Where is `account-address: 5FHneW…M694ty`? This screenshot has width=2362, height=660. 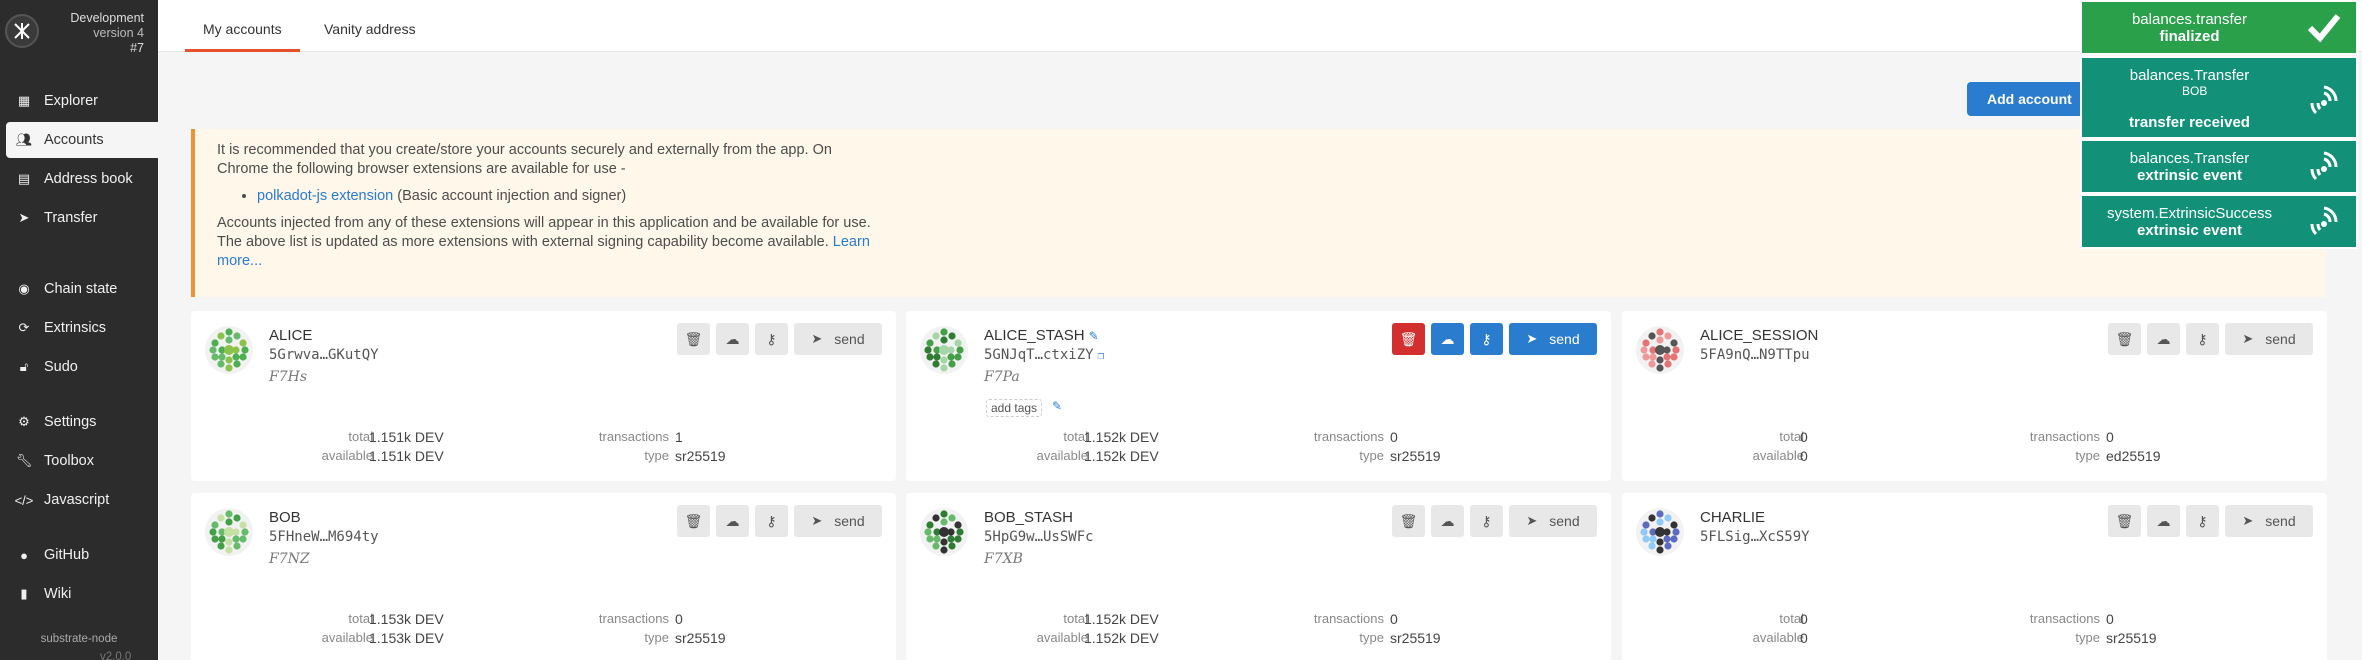
account-address: 5FHneW…M694ty is located at coordinates (324, 537).